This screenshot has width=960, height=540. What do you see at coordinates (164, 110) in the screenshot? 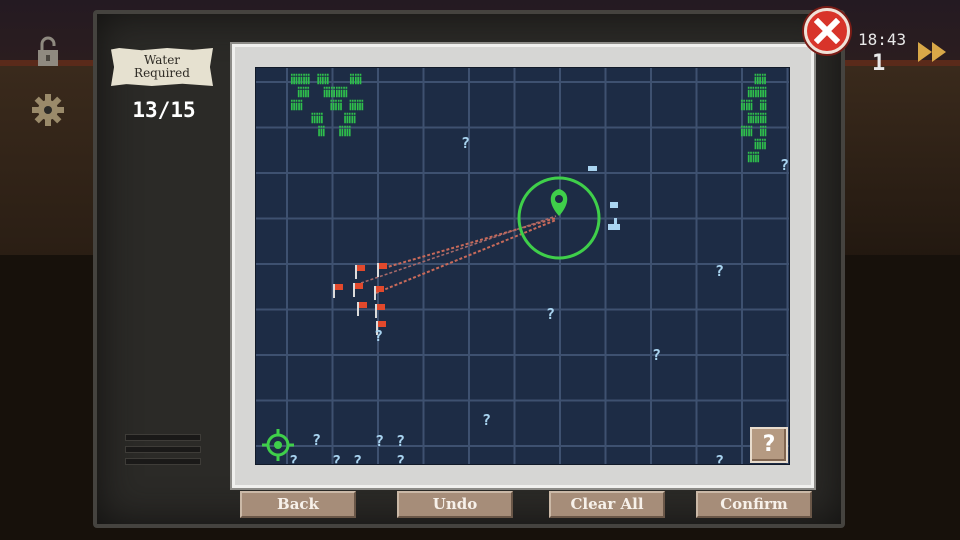
I see `water-count: 13/15` at bounding box center [164, 110].